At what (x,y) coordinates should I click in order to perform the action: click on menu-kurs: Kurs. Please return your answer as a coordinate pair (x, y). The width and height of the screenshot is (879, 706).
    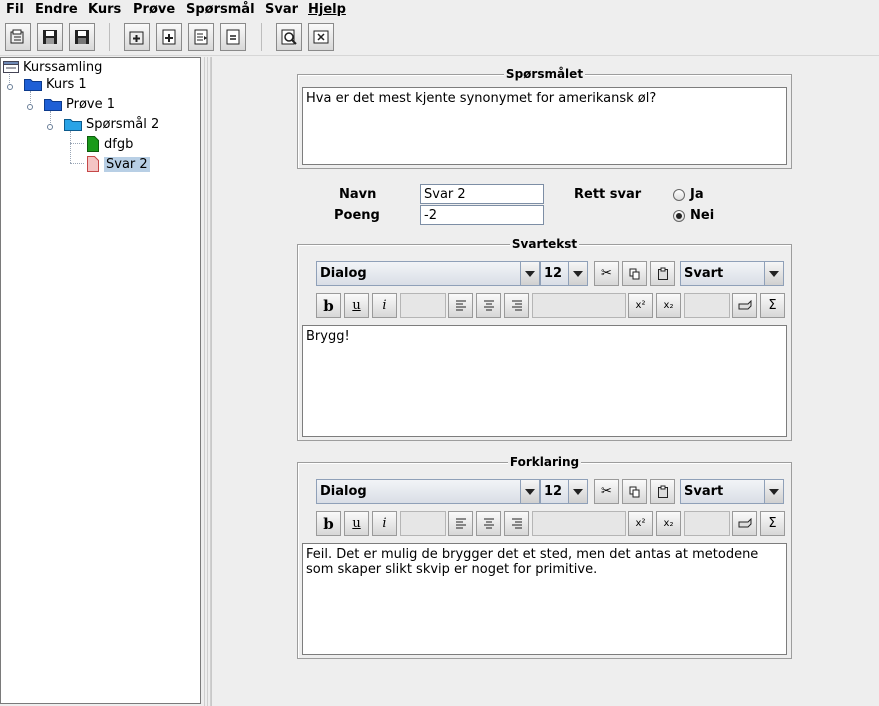
    Looking at the image, I should click on (104, 9).